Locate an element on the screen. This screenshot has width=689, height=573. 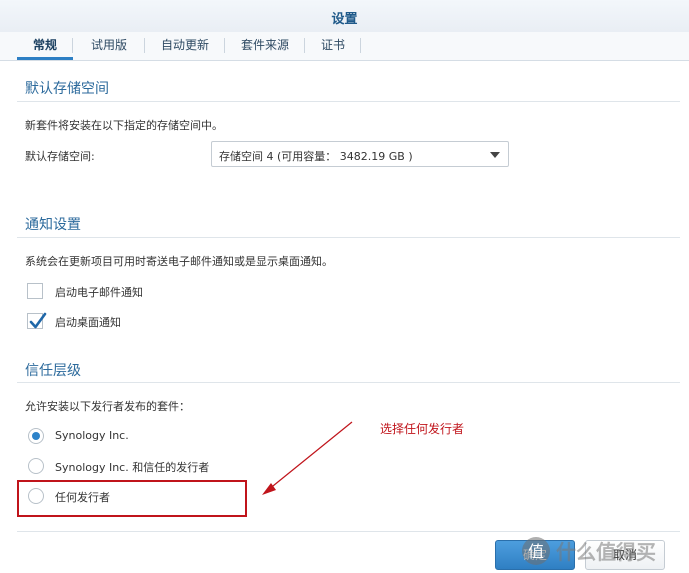
watermark-text: 什么值得买 is located at coordinates (606, 552).